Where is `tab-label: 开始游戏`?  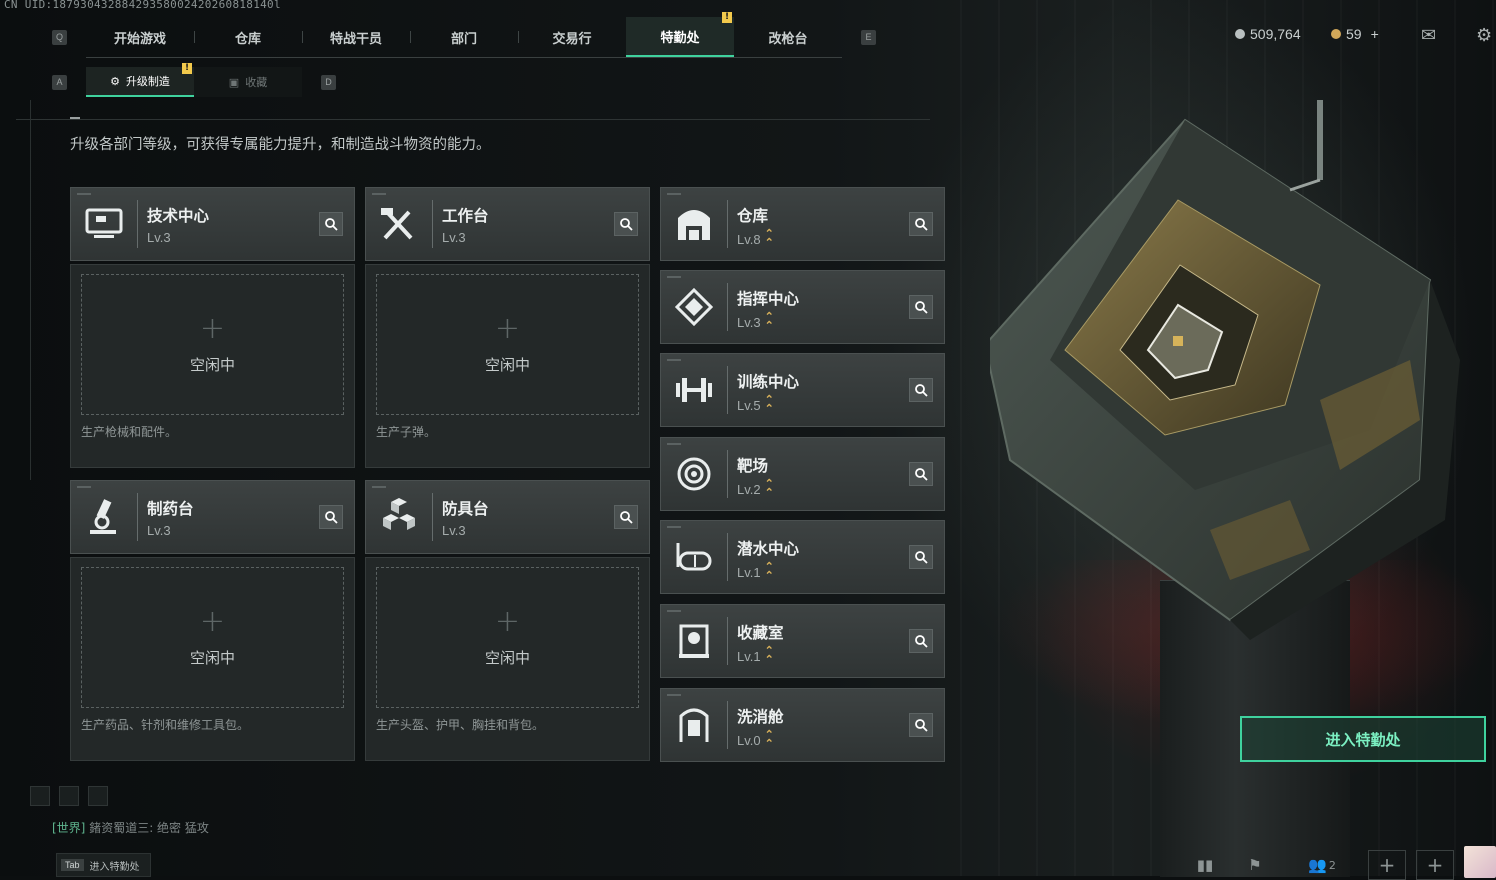
tab-label: 开始游戏 is located at coordinates (139, 39).